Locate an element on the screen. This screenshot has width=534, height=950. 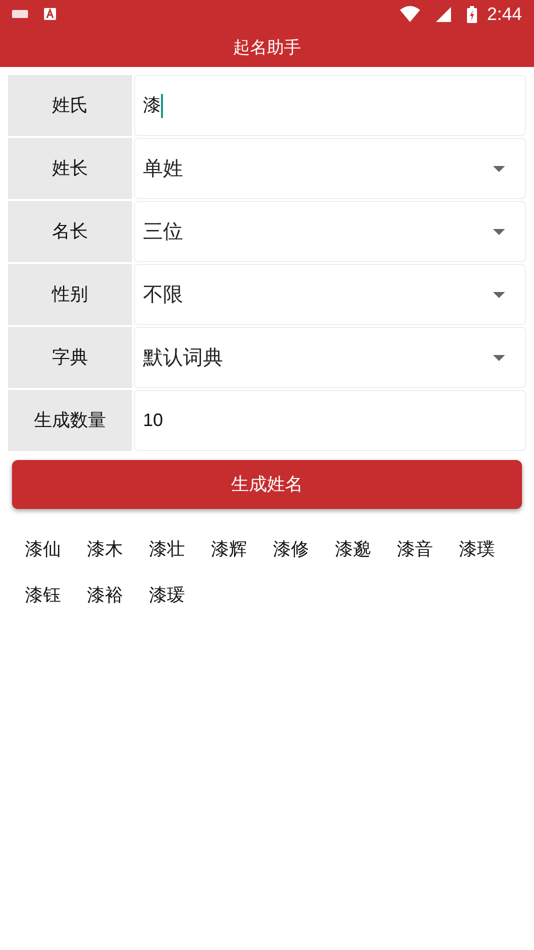
input-field: 漆 is located at coordinates (330, 105).